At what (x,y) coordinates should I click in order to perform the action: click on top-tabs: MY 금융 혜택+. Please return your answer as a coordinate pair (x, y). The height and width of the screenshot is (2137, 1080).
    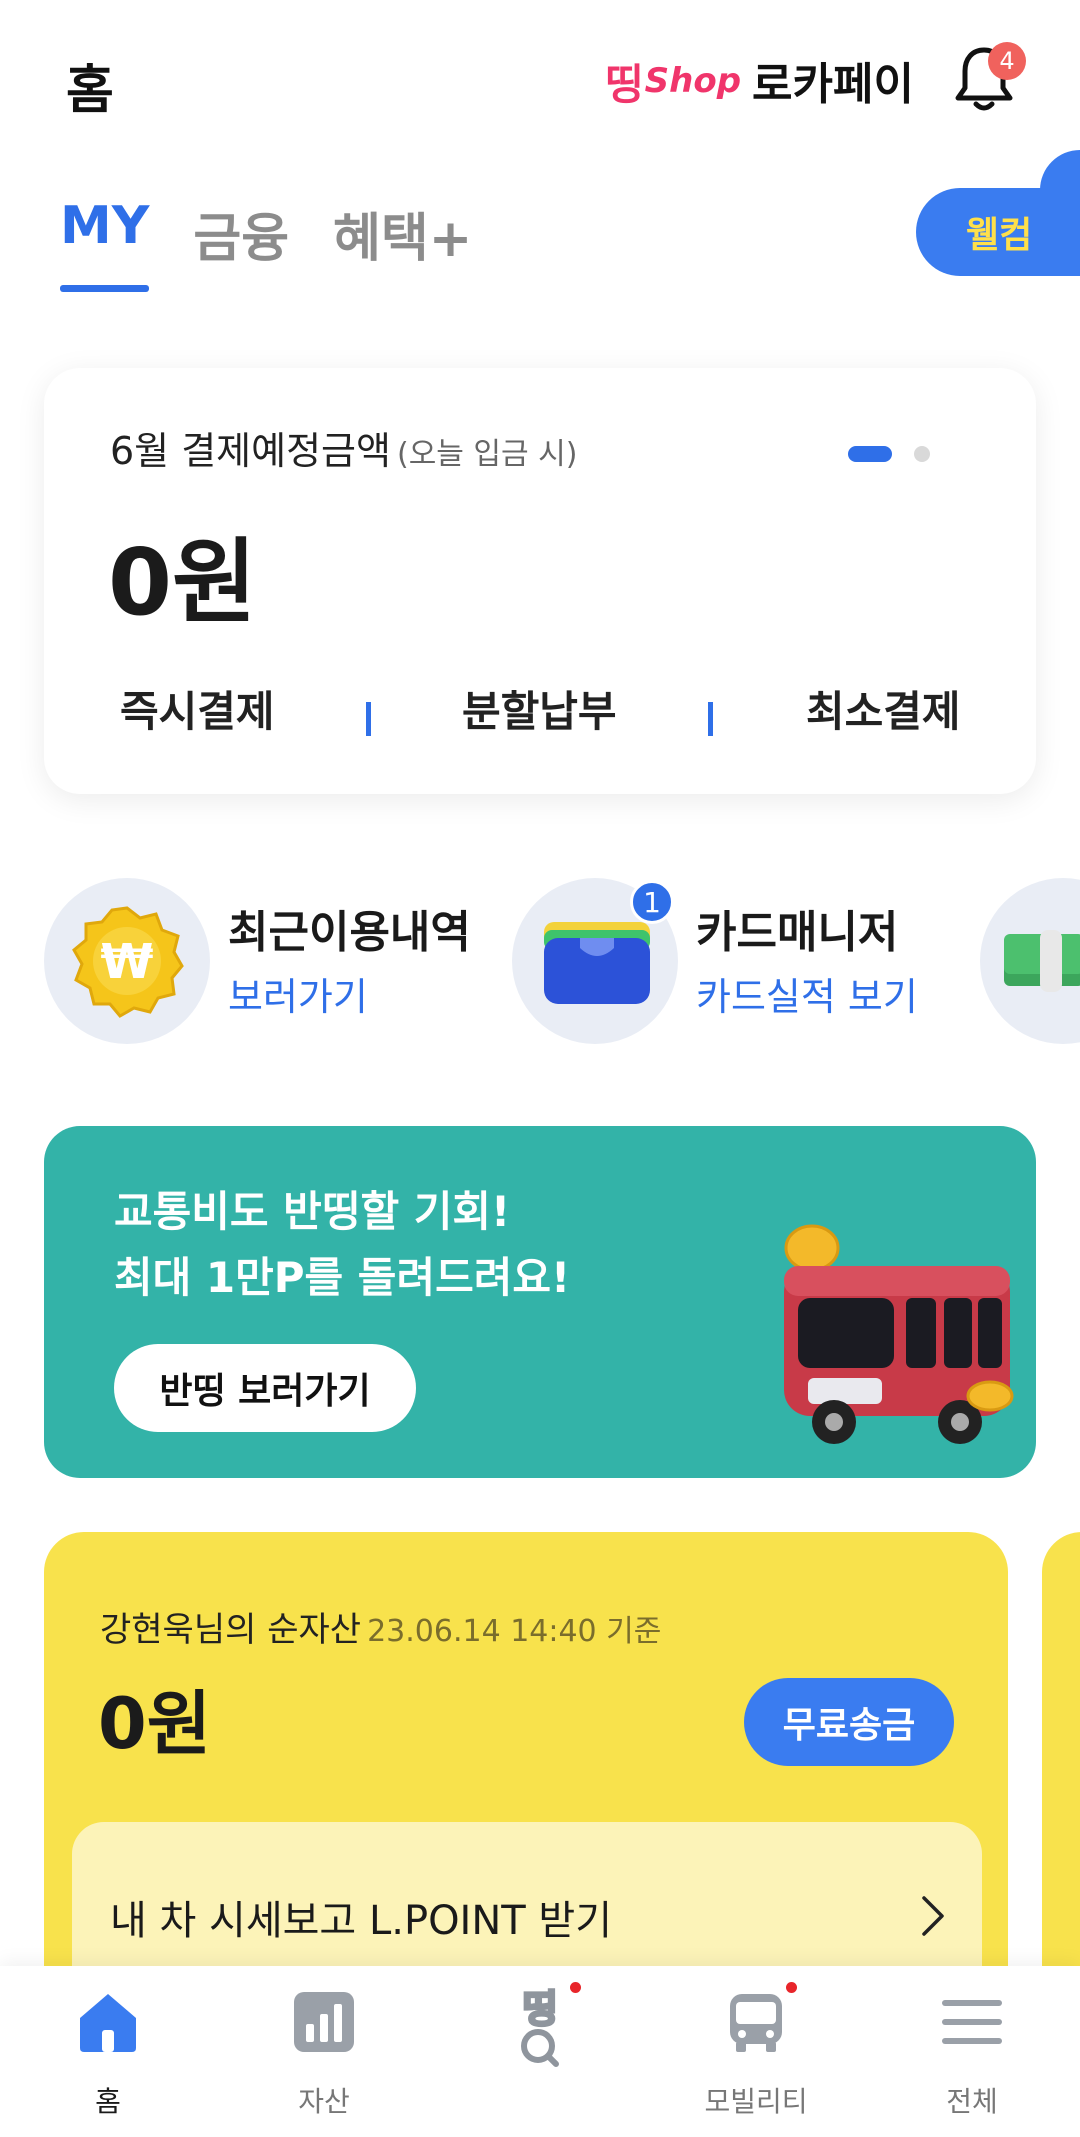
    Looking at the image, I should click on (288, 246).